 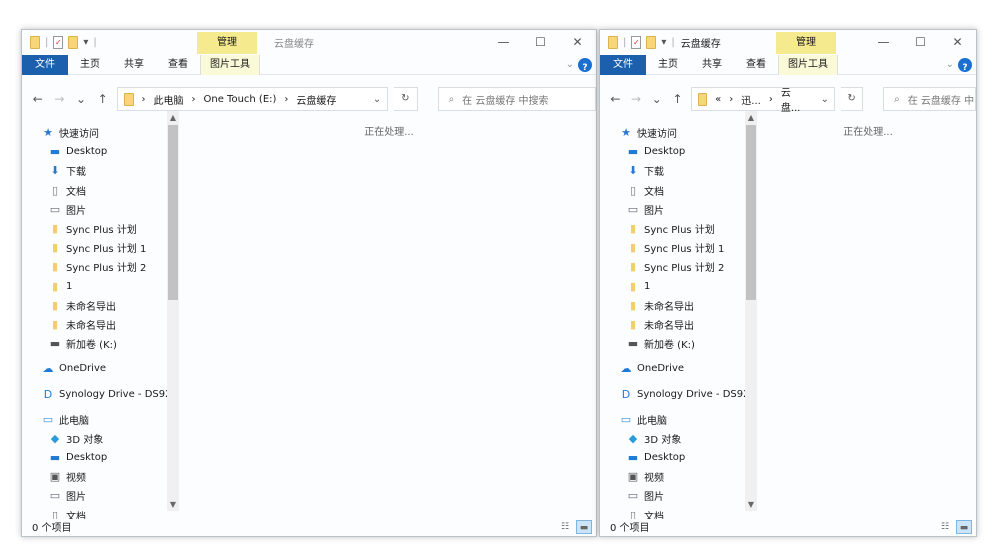 I want to click on search-input: ⌕ 在 云盘缓存 中搜索, so click(x=516, y=99).